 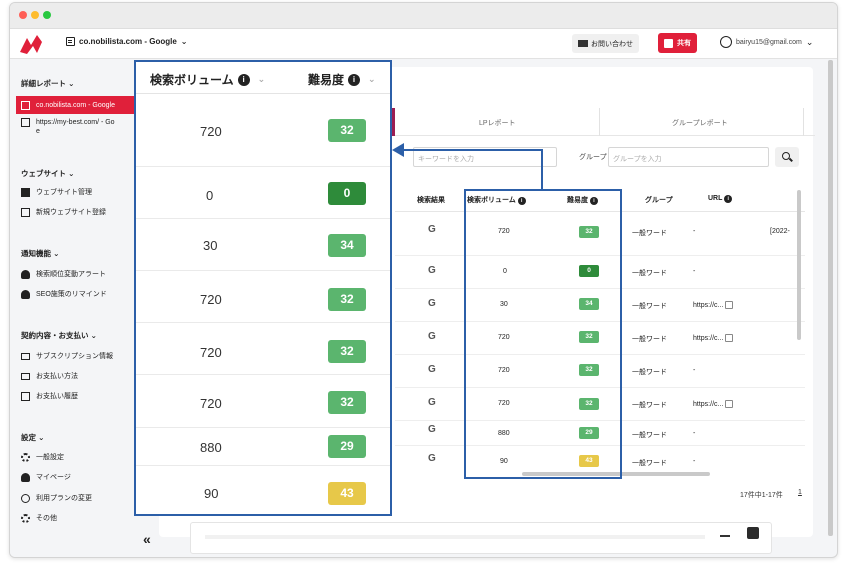 What do you see at coordinates (700, 123) in the screenshot?
I see `tab-group-report: グループレポート` at bounding box center [700, 123].